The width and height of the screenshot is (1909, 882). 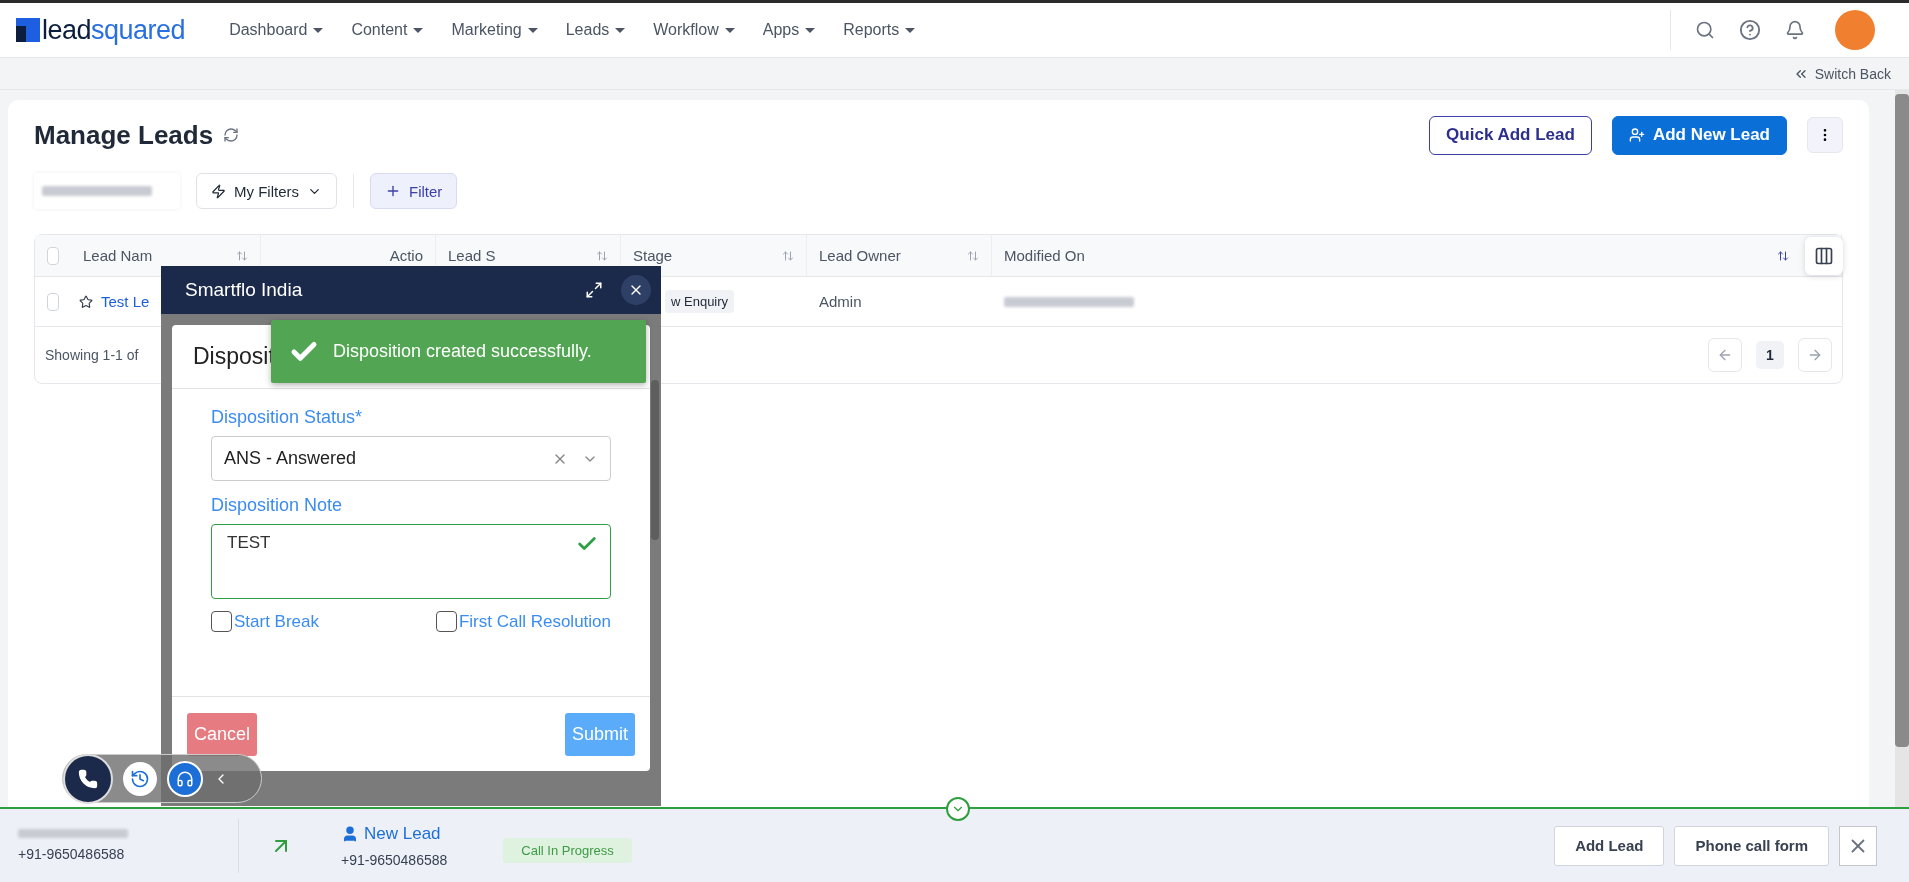 What do you see at coordinates (1783, 255) in the screenshot?
I see `sort-icon` at bounding box center [1783, 255].